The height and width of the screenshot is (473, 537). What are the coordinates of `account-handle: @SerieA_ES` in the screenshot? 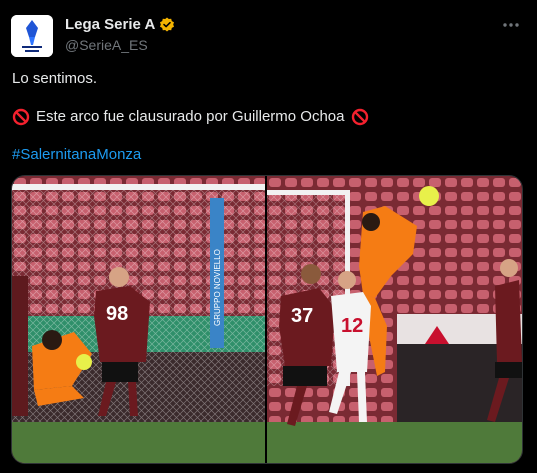 It's located at (106, 45).